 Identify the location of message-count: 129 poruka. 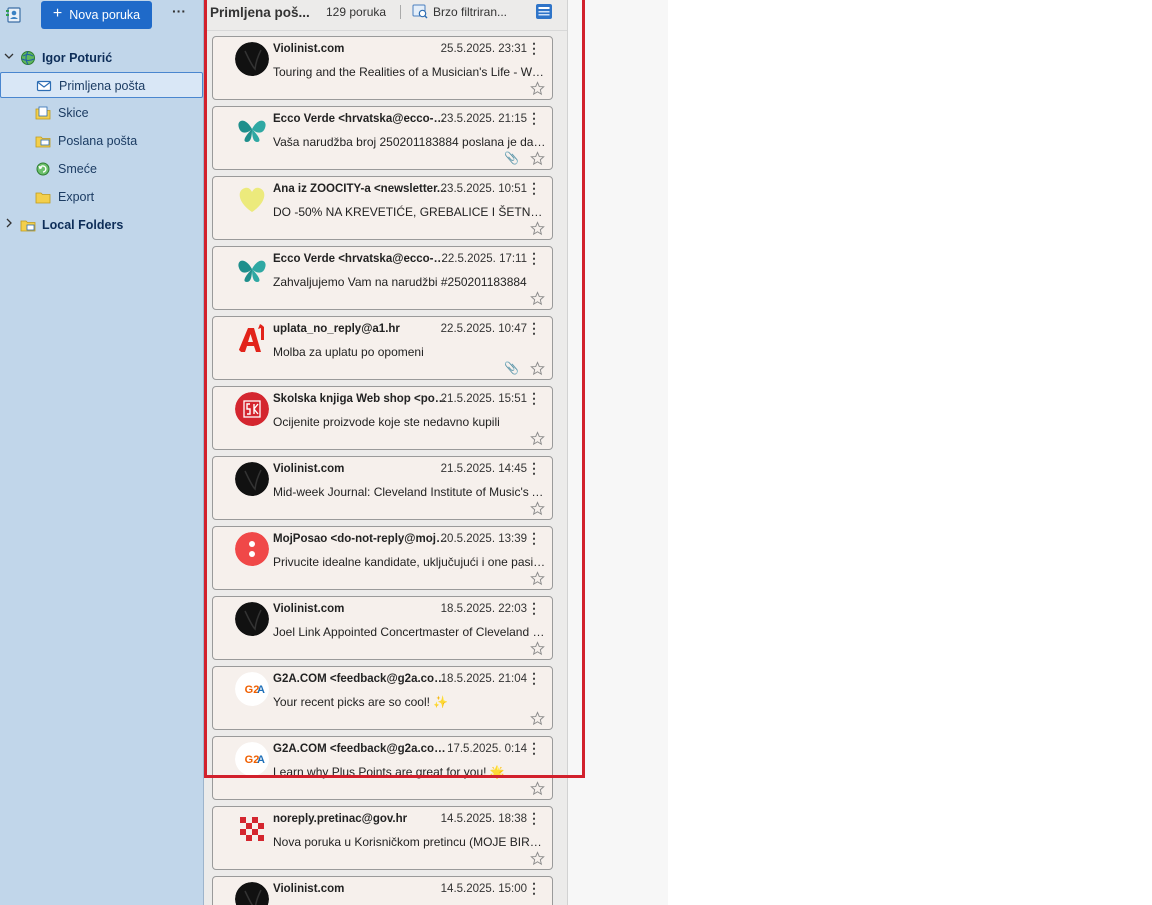
(356, 12).